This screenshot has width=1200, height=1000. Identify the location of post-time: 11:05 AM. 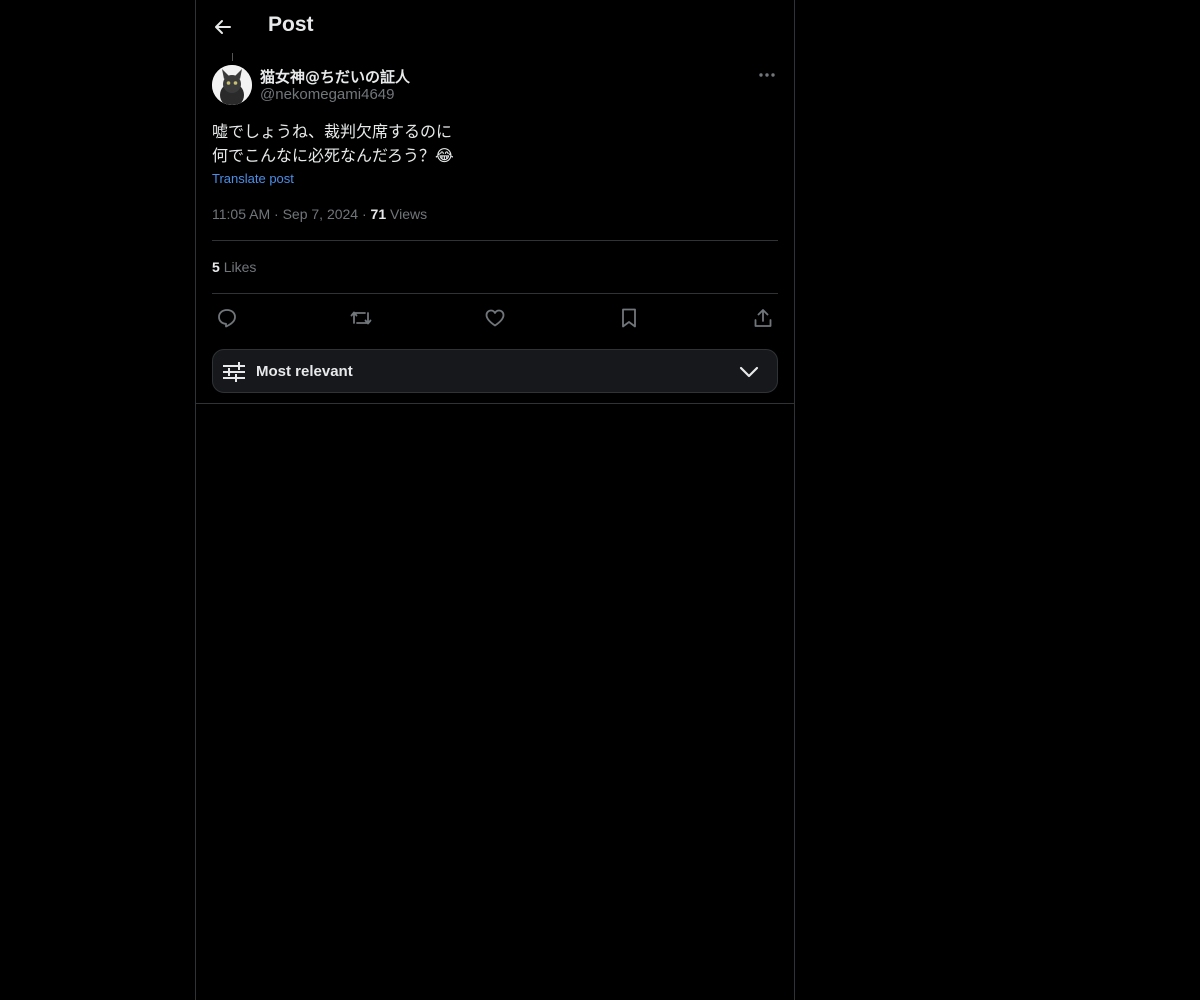
(241, 214).